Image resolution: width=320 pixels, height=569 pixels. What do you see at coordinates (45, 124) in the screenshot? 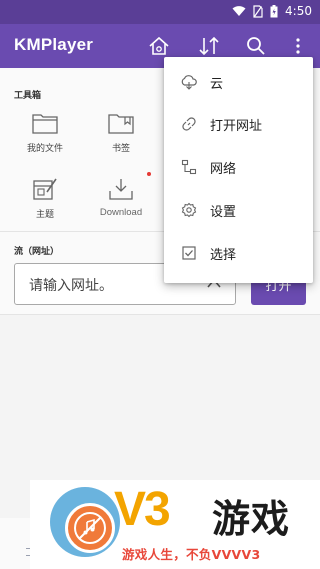
I see `folder-icon` at bounding box center [45, 124].